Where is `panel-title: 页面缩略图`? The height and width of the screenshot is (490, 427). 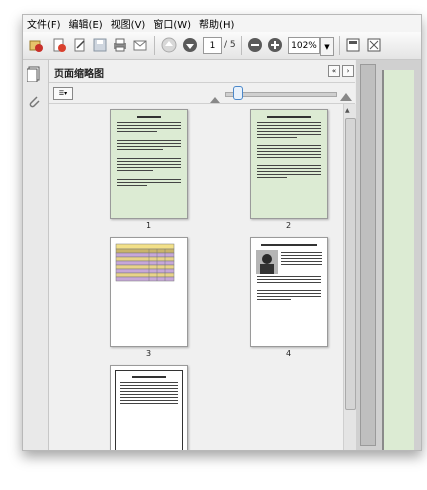
panel-title: 页面缩略图 is located at coordinates (79, 74).